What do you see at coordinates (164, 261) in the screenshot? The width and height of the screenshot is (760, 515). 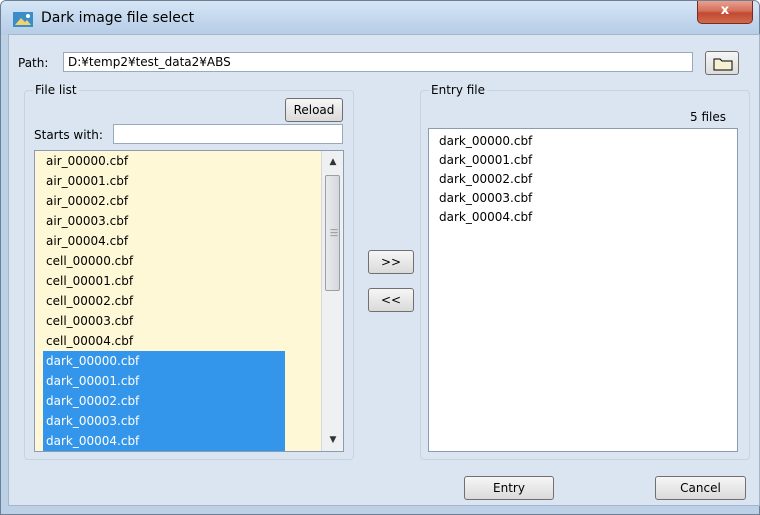 I see `file-list-item: cell_00000.cbf` at bounding box center [164, 261].